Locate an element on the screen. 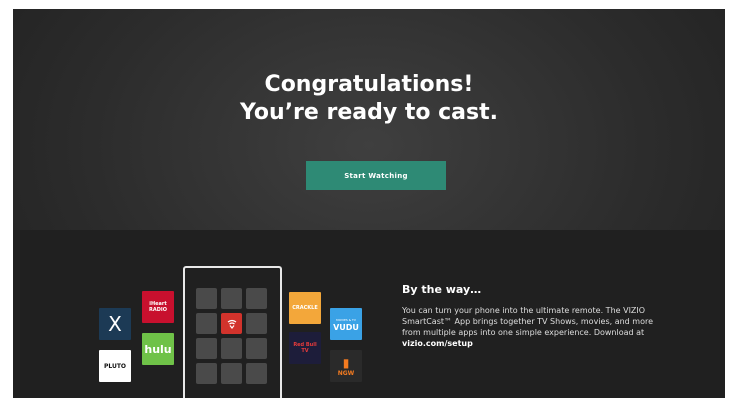 Image resolution: width=736 pixels, height=400 pixels. redbull-tv-app-icon: Red Bull TV is located at coordinates (305, 348).